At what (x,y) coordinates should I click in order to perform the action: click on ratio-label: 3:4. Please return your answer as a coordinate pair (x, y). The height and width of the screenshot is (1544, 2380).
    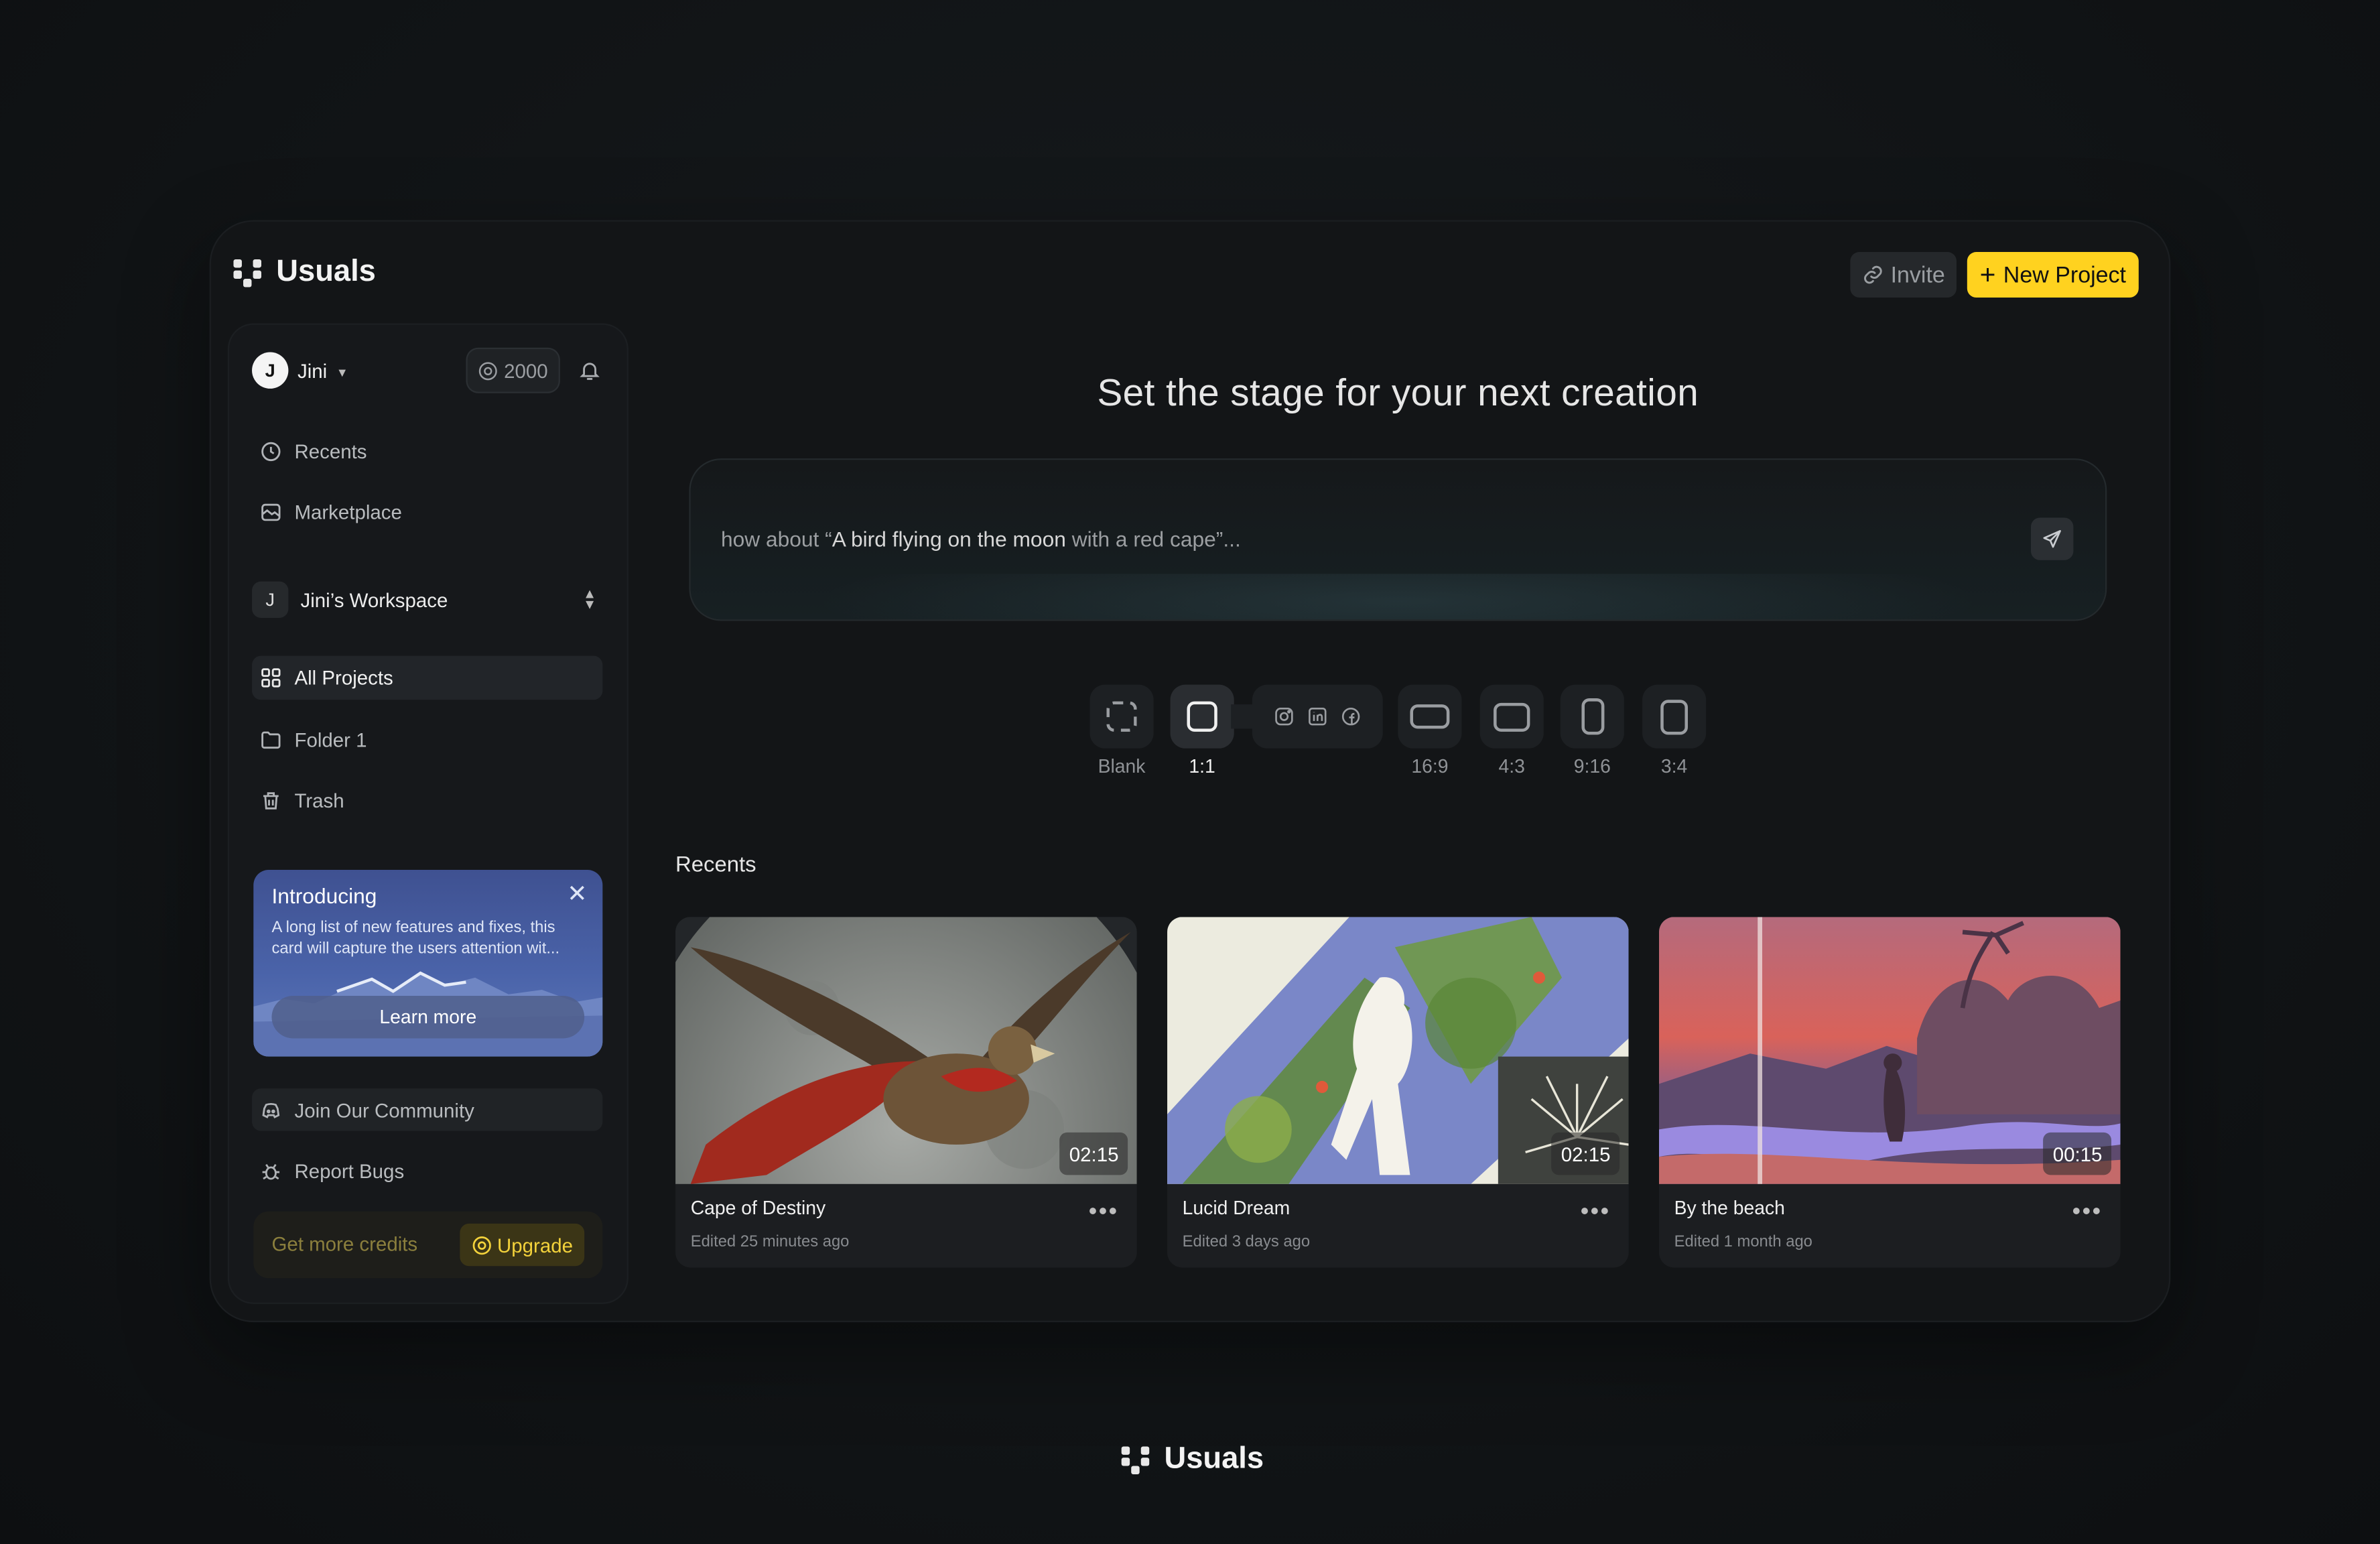
    Looking at the image, I should click on (1674, 766).